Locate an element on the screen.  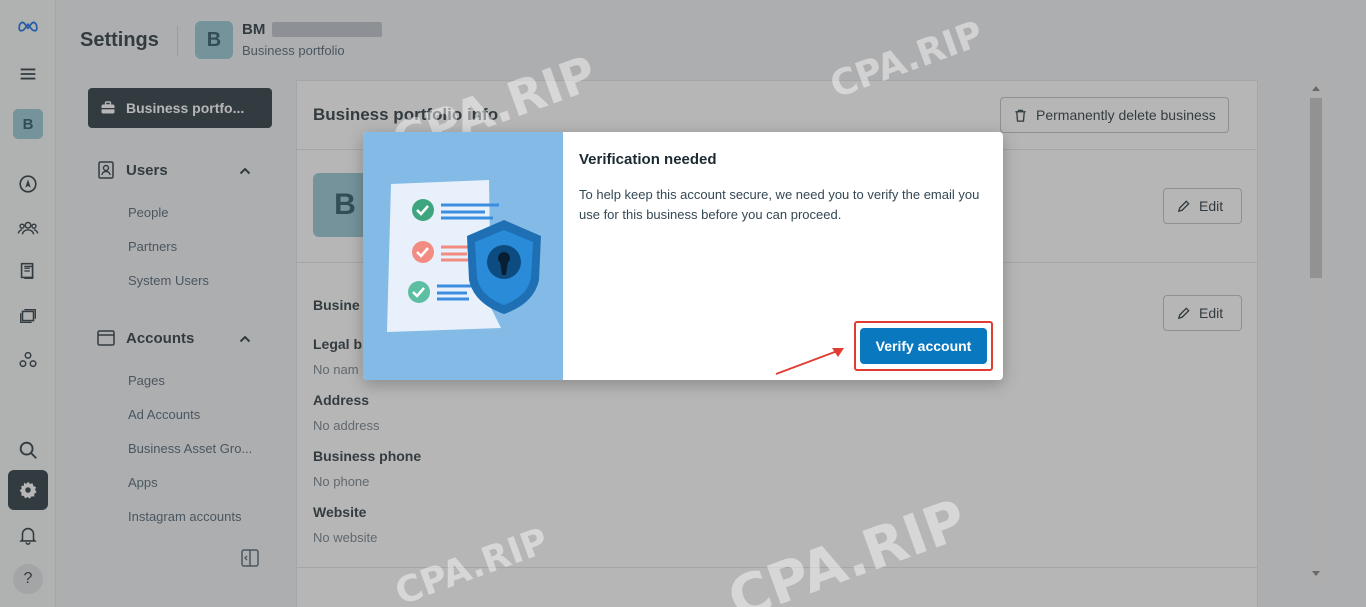
security-illustration is located at coordinates (463, 256).